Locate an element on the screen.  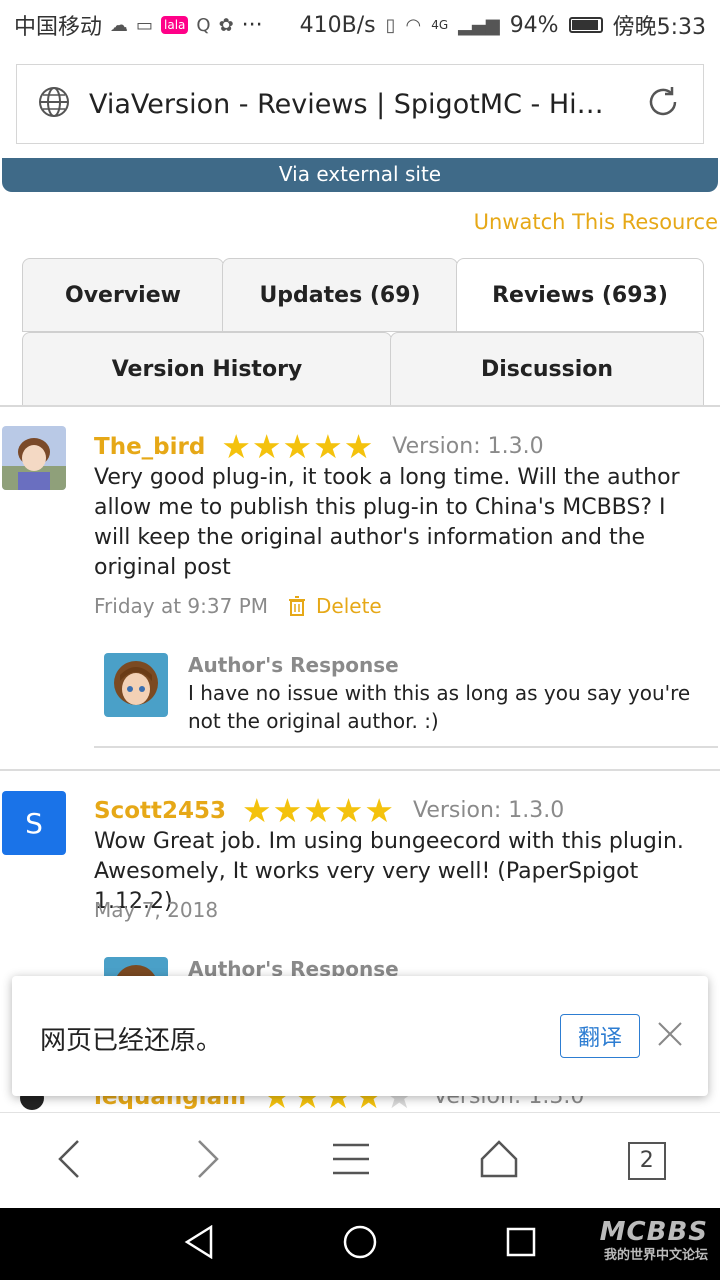
weather-icon: ☁ is located at coordinates (119, 25).